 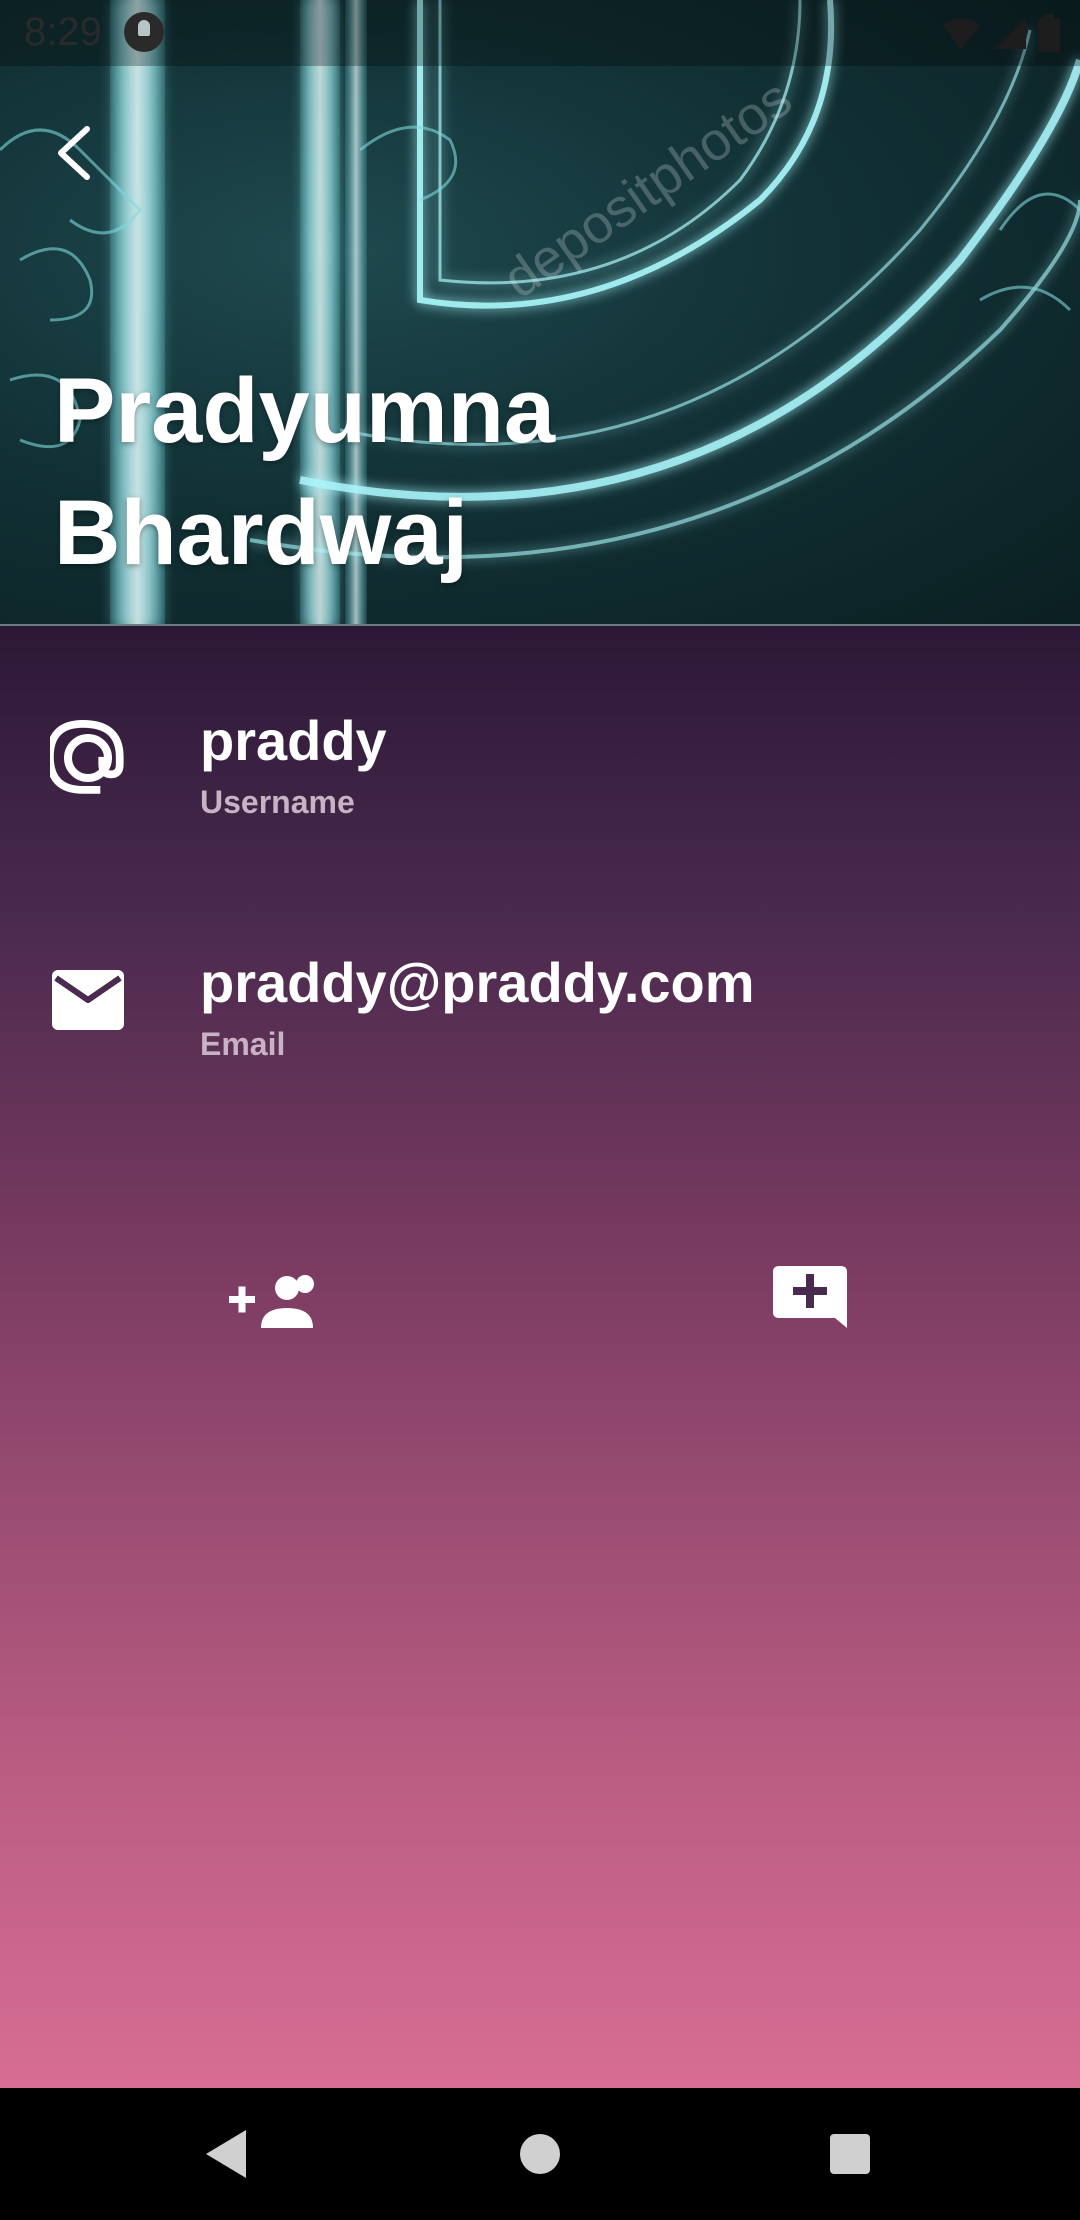 I want to click on username-value: praddy, so click(x=293, y=740).